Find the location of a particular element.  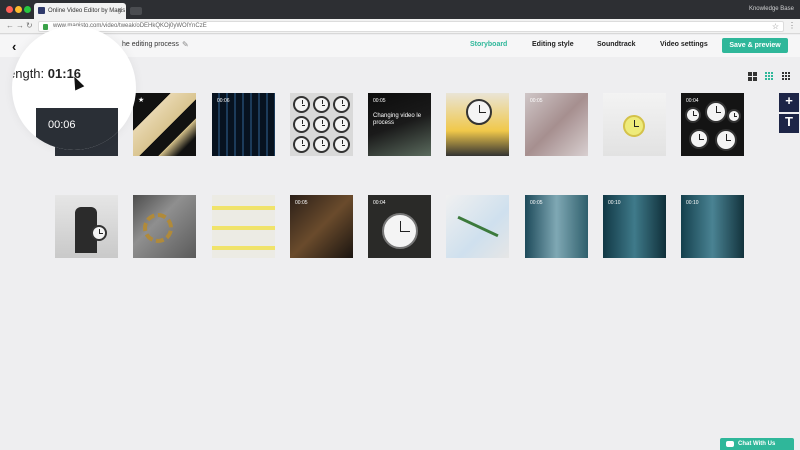

tab-editing-style: Editing style is located at coordinates (553, 44).